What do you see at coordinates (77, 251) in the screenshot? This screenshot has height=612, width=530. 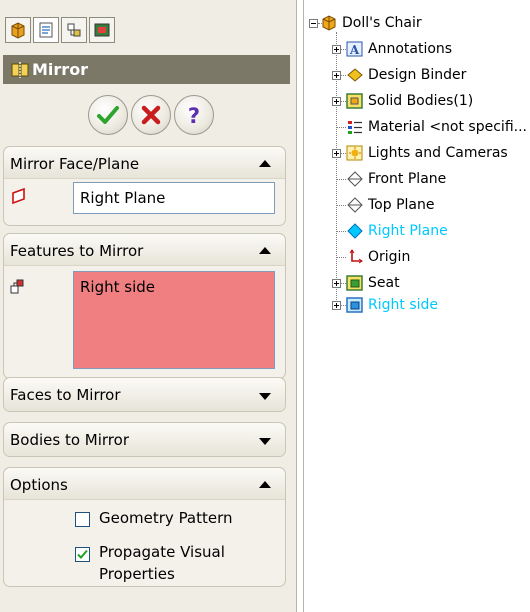 I see `group-label: Features to Mirror` at bounding box center [77, 251].